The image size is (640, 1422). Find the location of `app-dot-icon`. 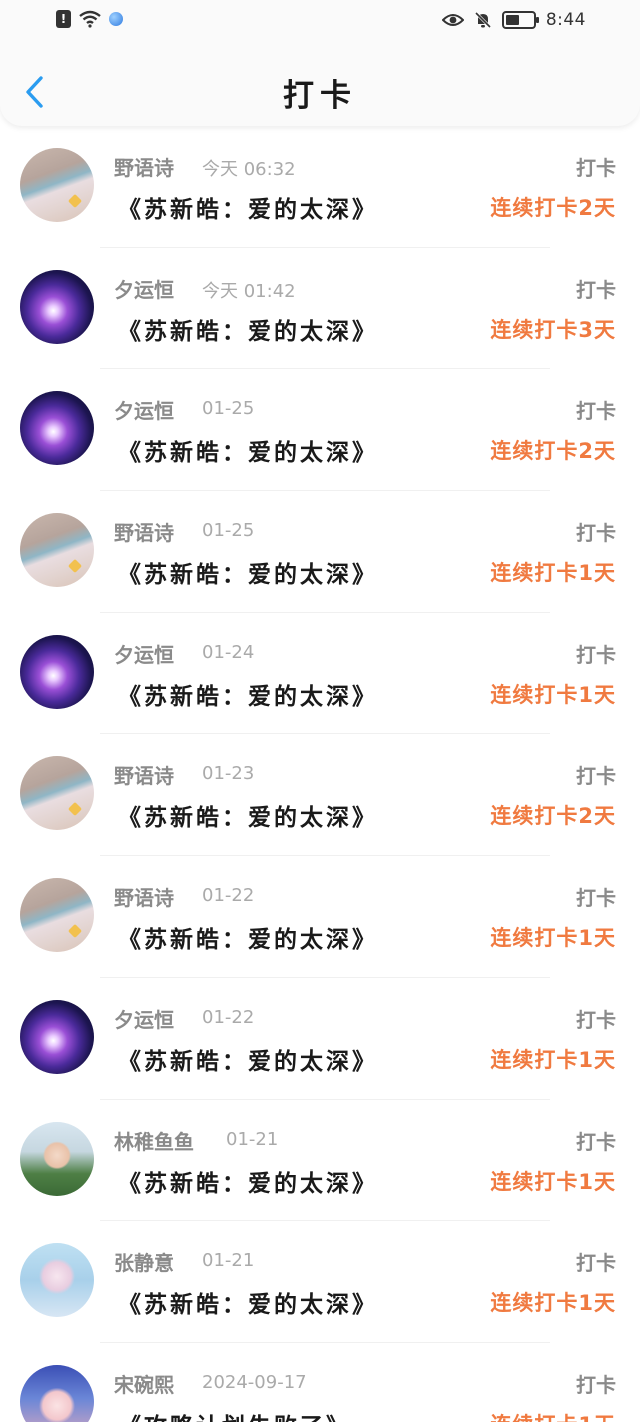

app-dot-icon is located at coordinates (116, 19).